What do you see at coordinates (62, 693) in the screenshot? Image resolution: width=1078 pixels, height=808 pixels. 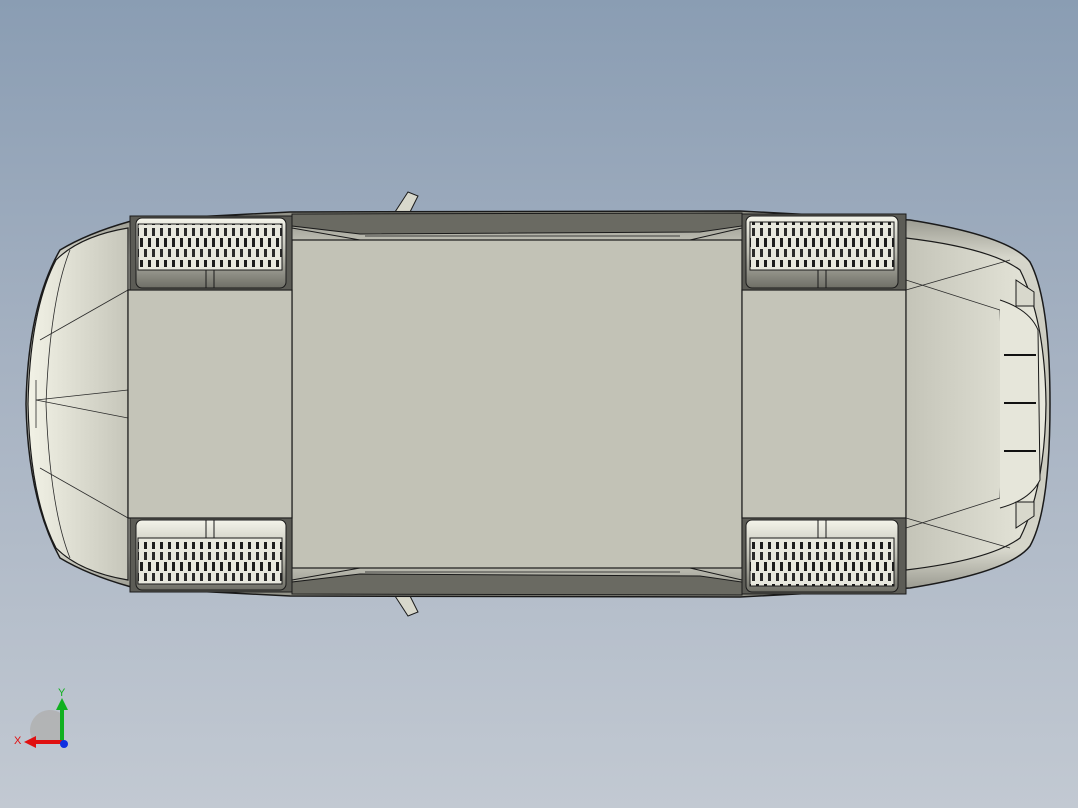 I see `y-axis-label: Y` at bounding box center [62, 693].